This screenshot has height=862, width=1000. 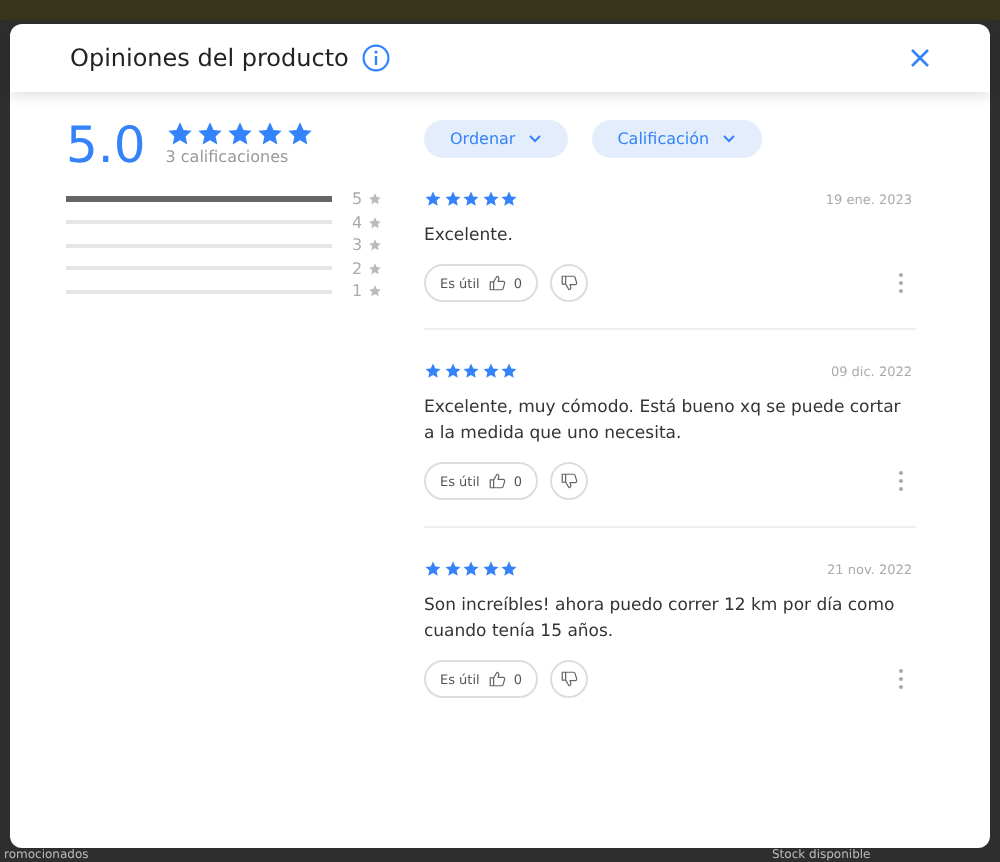 What do you see at coordinates (106, 146) in the screenshot?
I see `average-rating: 5.0` at bounding box center [106, 146].